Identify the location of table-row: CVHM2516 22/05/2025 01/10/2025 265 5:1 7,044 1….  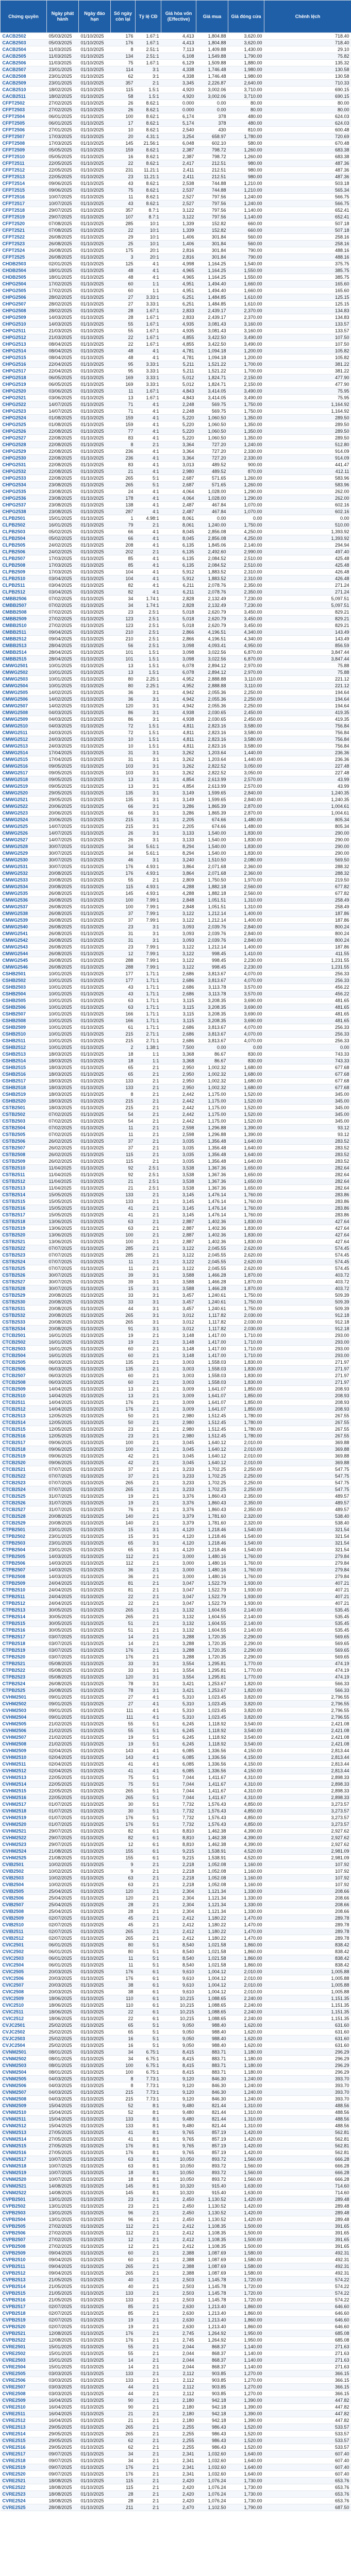
(175, 1797).